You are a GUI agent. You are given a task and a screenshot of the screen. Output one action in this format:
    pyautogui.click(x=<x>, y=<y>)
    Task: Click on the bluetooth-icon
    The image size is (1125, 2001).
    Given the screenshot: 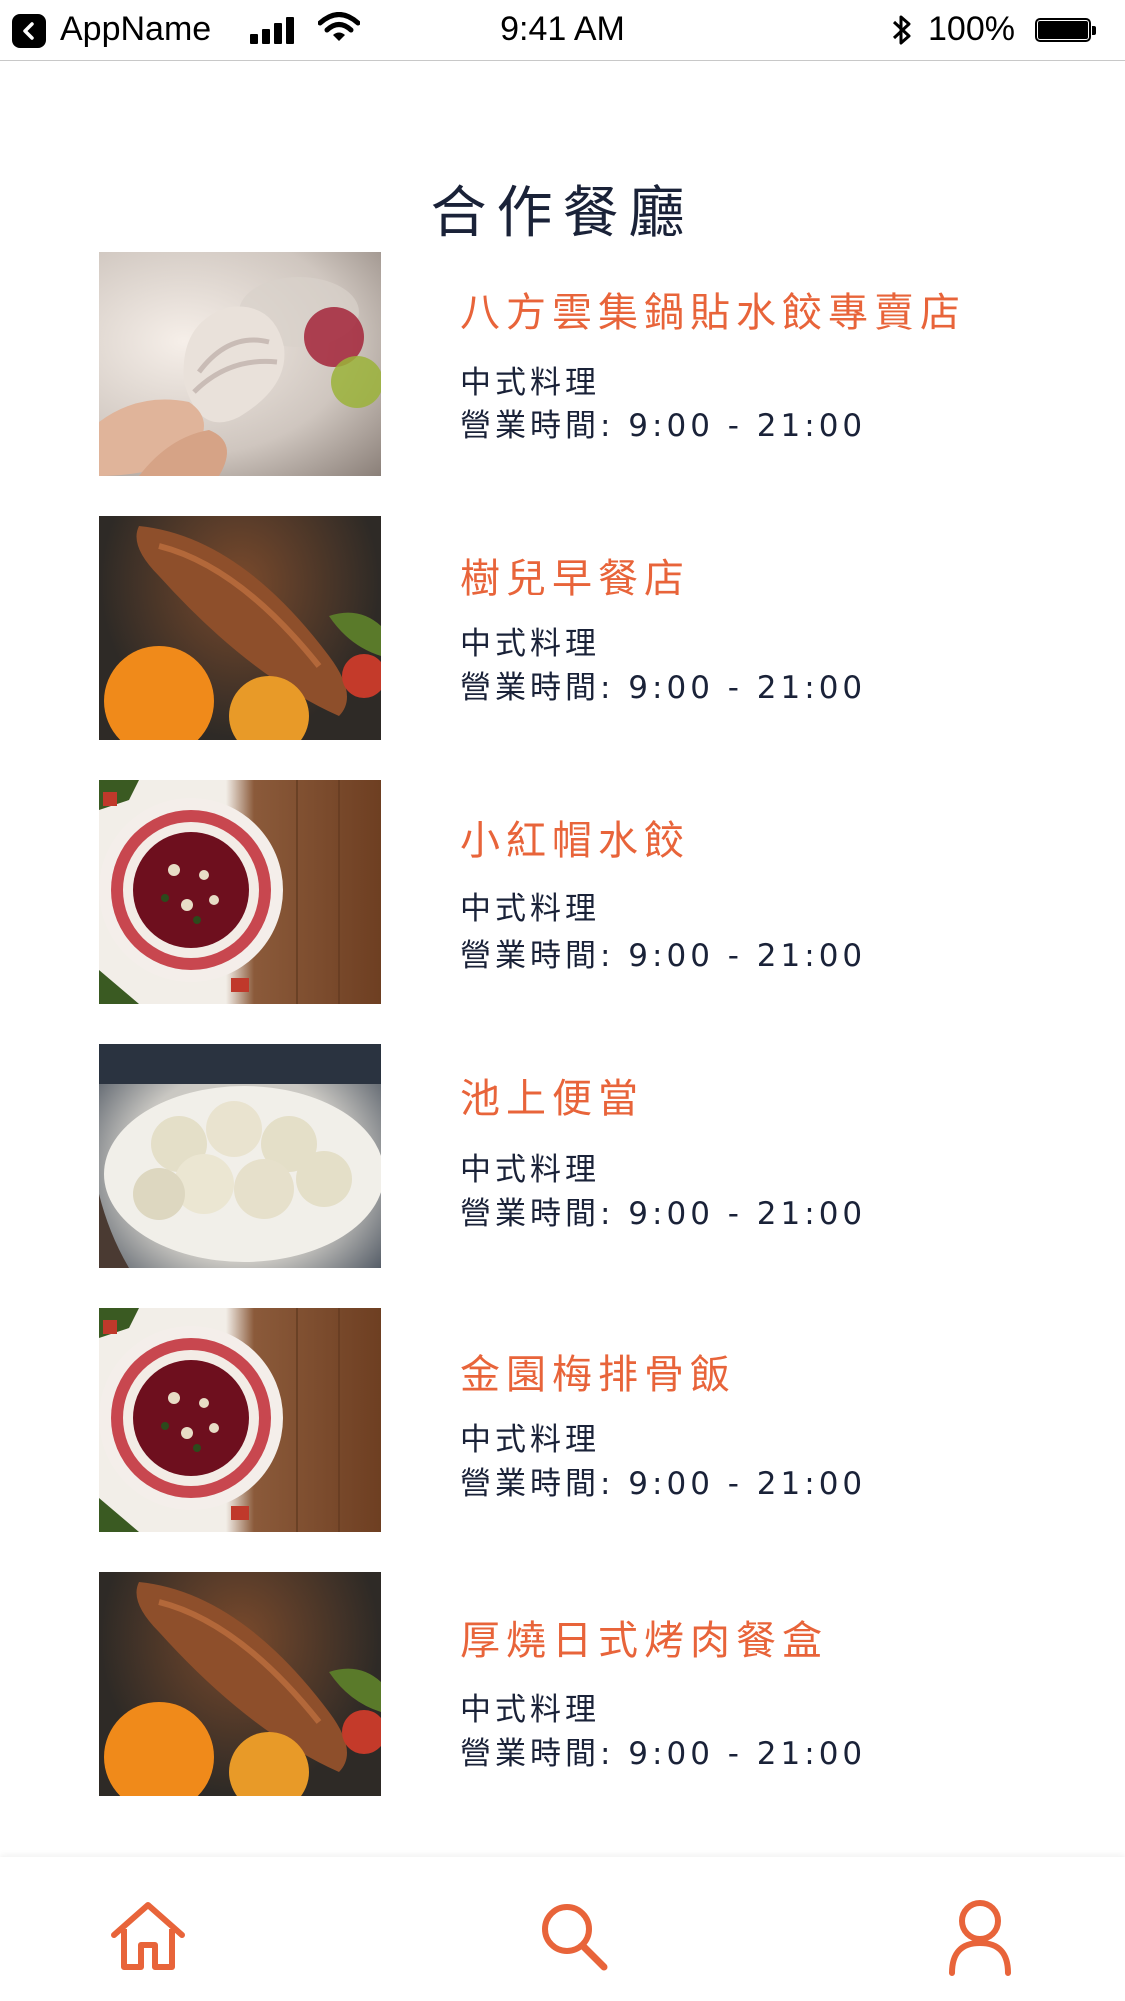 What is the action you would take?
    pyautogui.click(x=901, y=30)
    